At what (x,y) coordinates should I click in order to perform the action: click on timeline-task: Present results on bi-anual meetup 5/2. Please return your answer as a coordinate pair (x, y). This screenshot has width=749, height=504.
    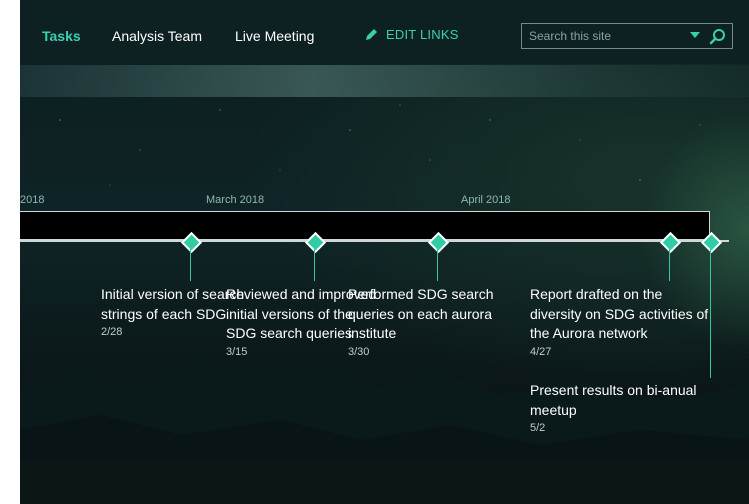
    Looking at the image, I should click on (622, 407).